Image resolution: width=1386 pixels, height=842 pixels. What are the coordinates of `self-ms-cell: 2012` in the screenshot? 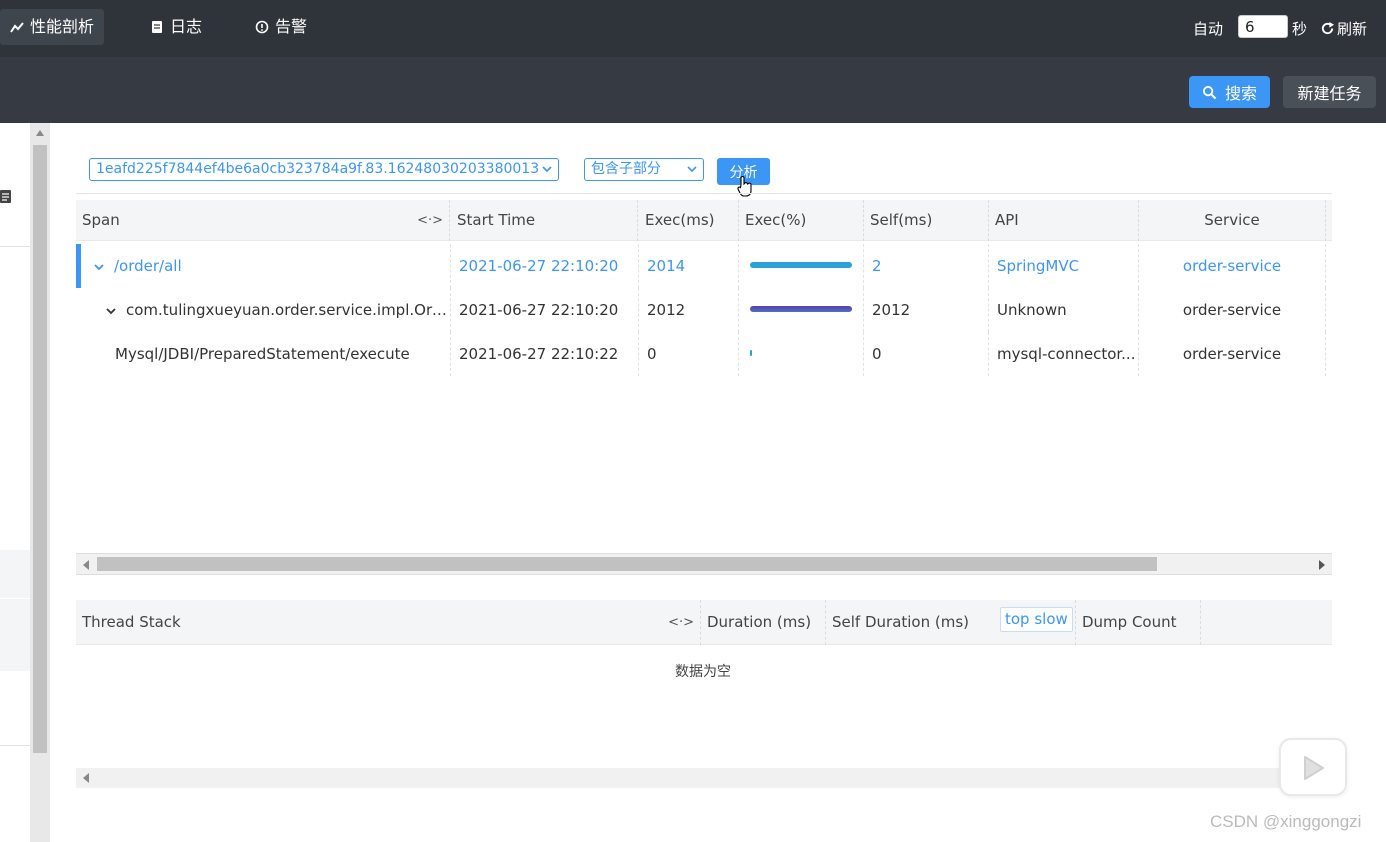 It's located at (926, 310).